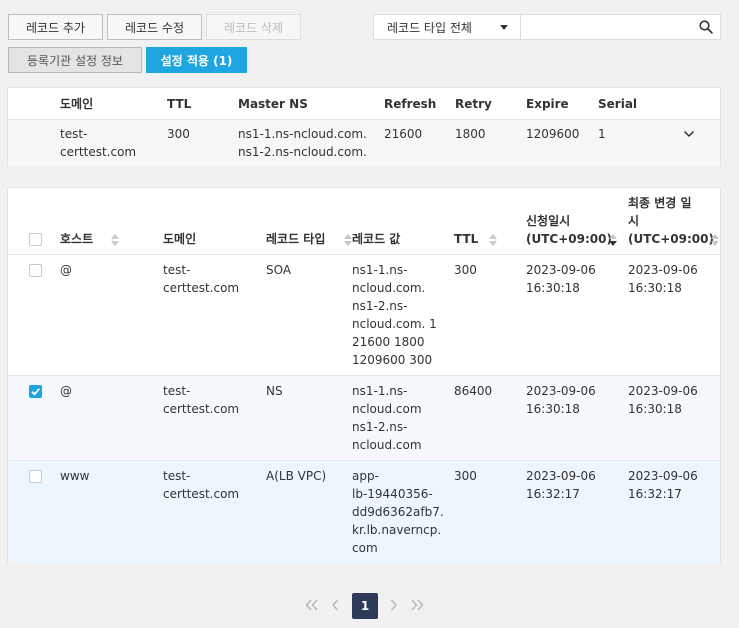  What do you see at coordinates (671, 221) in the screenshot?
I see `header-modified-at: 최종 변경 일 시 (UTC+09:00)` at bounding box center [671, 221].